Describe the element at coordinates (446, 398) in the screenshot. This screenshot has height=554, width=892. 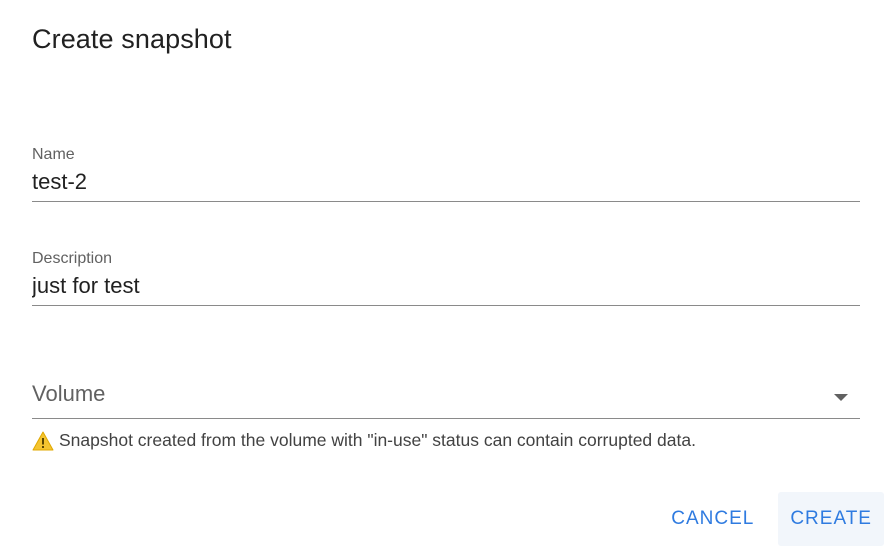
I see `volume-select: Volume` at that location.